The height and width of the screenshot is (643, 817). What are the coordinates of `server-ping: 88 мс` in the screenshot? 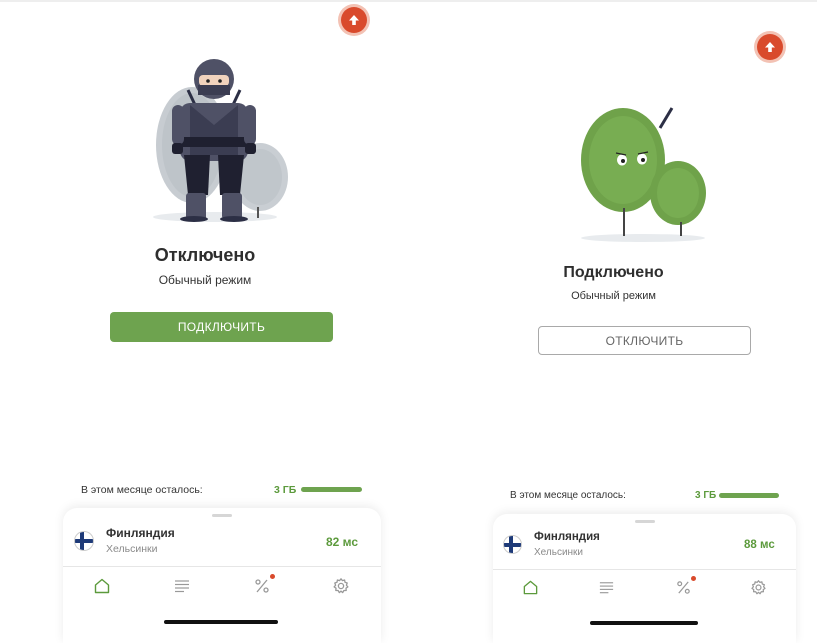 It's located at (759, 545).